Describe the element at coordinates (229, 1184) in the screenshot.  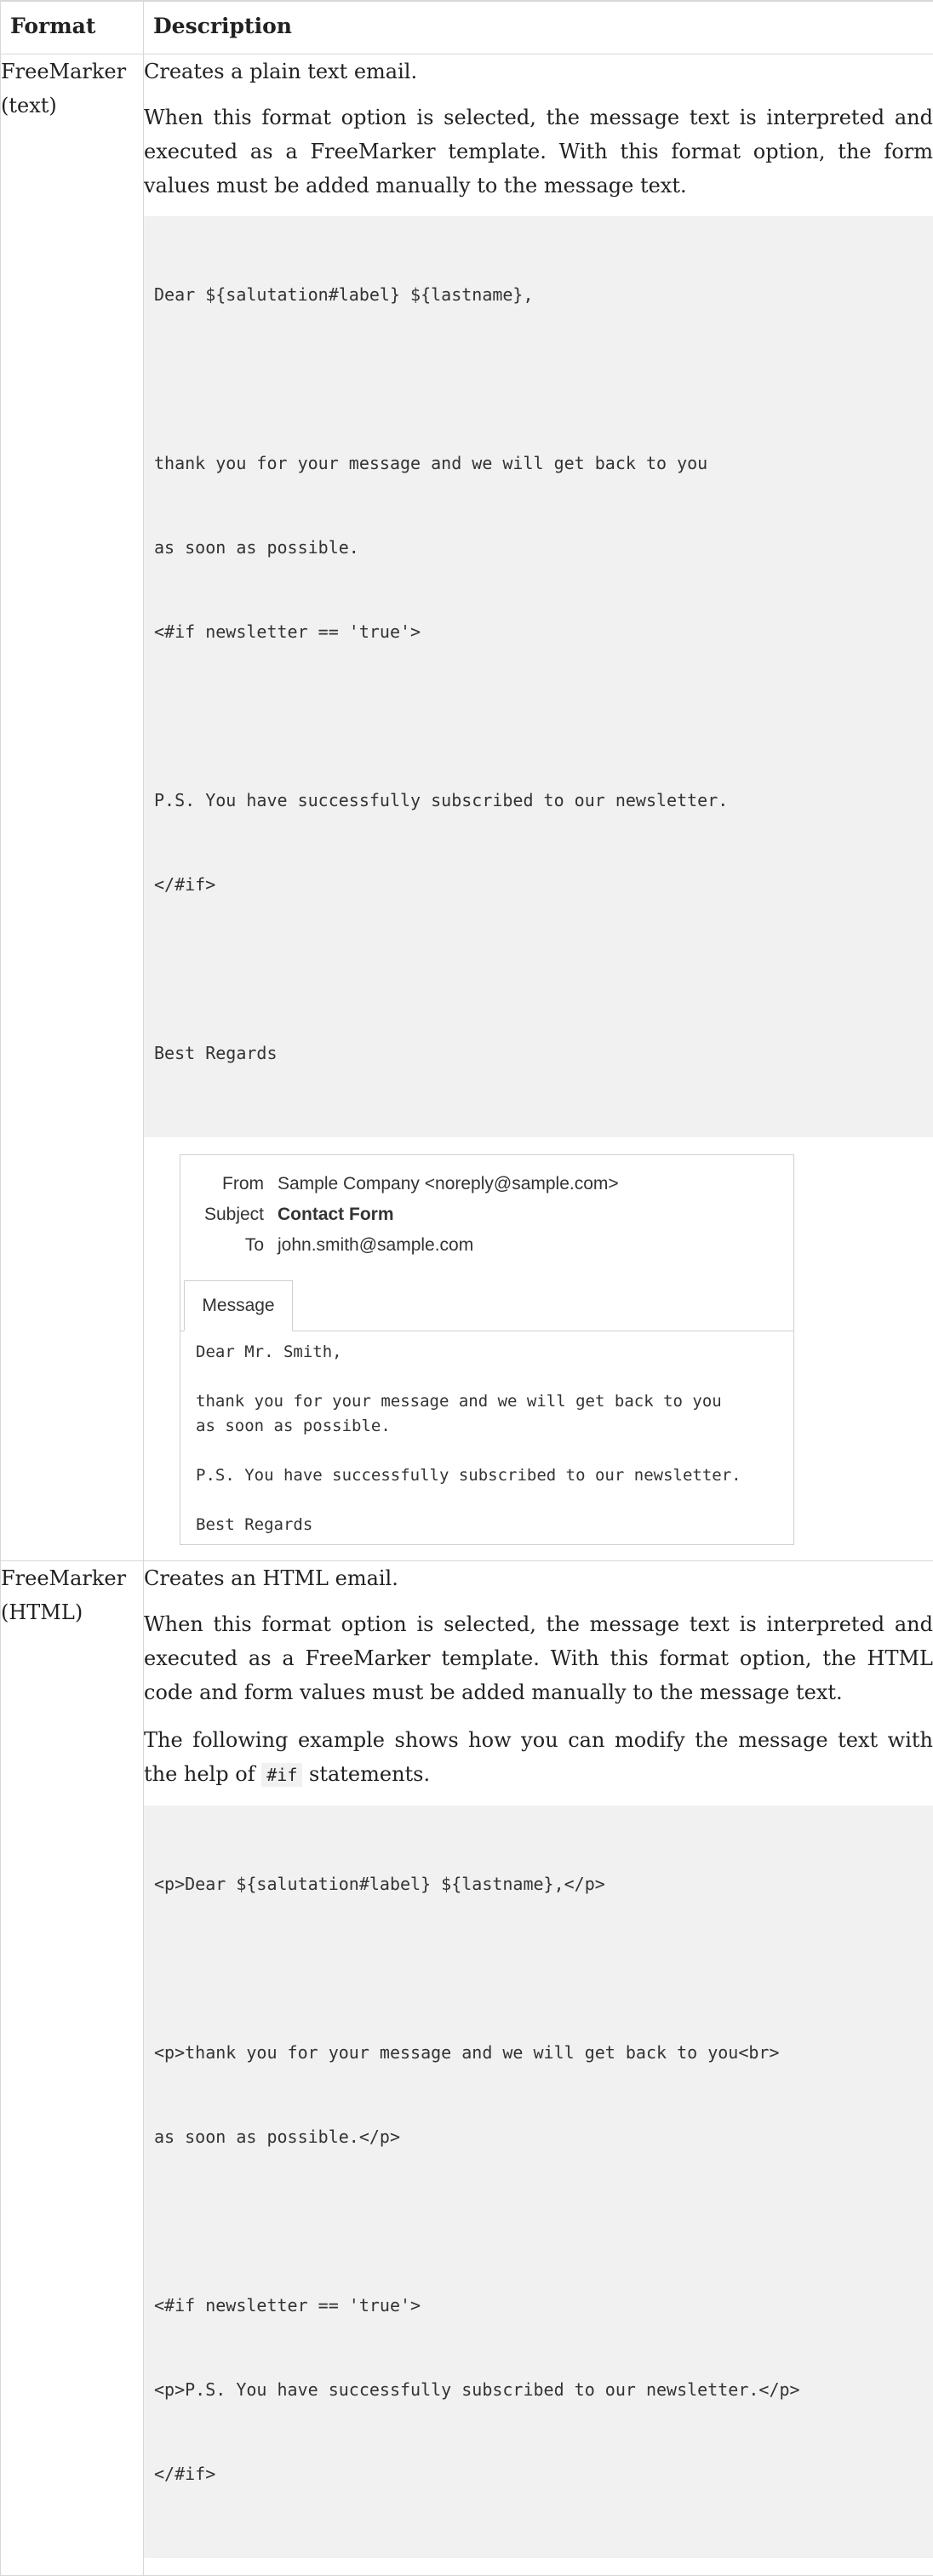
I see `from-label: From` at that location.